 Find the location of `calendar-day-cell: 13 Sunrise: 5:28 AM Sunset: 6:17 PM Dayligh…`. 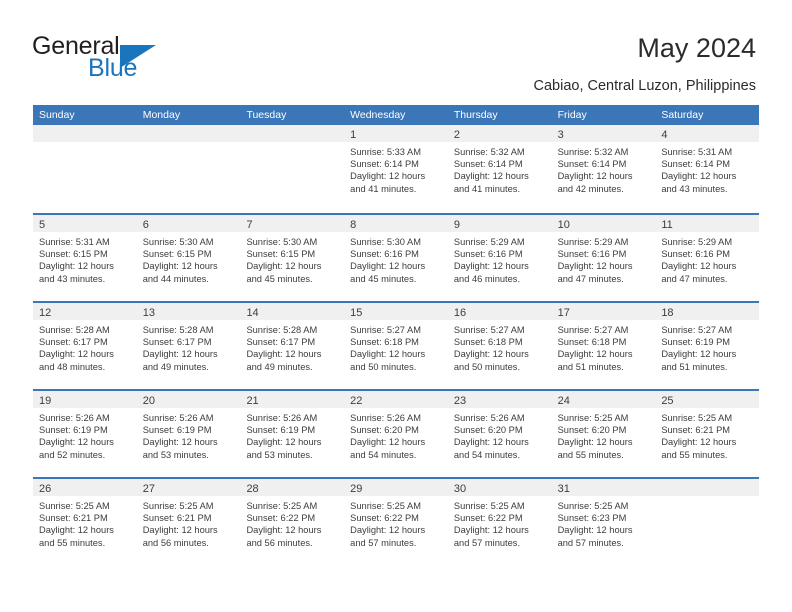

calendar-day-cell: 13 Sunrise: 5:28 AM Sunset: 6:17 PM Dayligh… is located at coordinates (188, 346).